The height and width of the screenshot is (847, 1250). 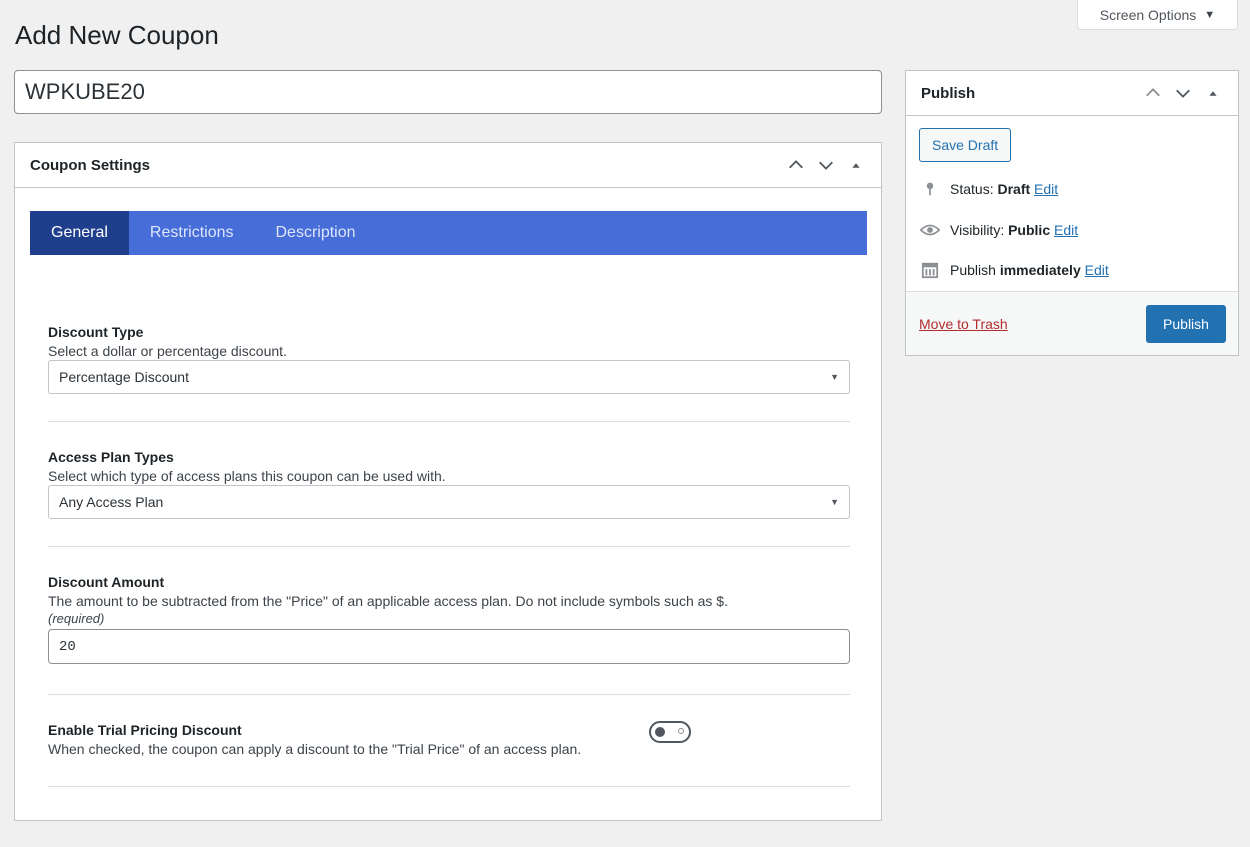 What do you see at coordinates (1014, 189) in the screenshot?
I see `status-value: Draft` at bounding box center [1014, 189].